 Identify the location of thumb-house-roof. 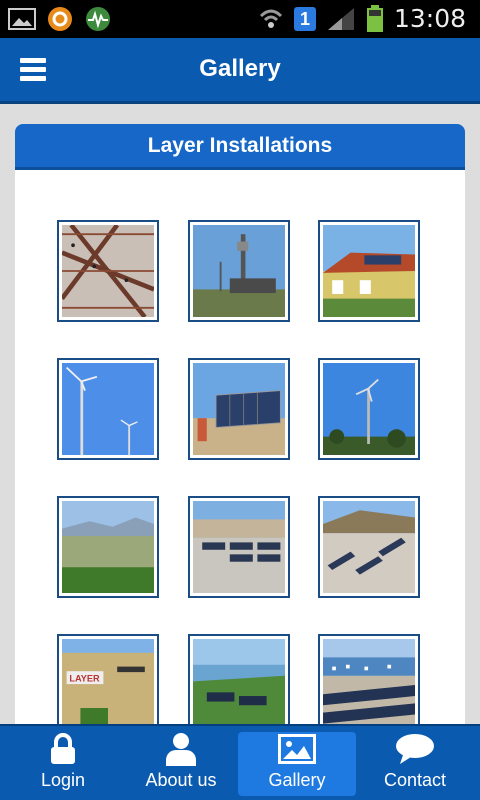
(369, 271).